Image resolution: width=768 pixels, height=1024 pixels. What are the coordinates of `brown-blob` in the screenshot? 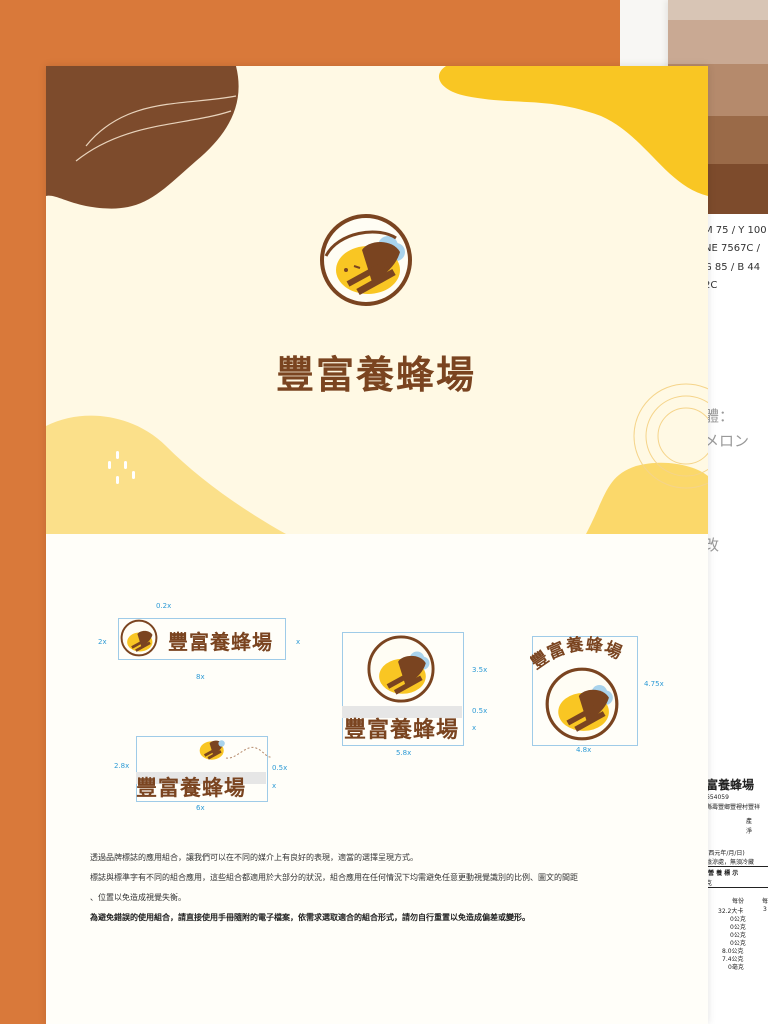 It's located at (142, 137).